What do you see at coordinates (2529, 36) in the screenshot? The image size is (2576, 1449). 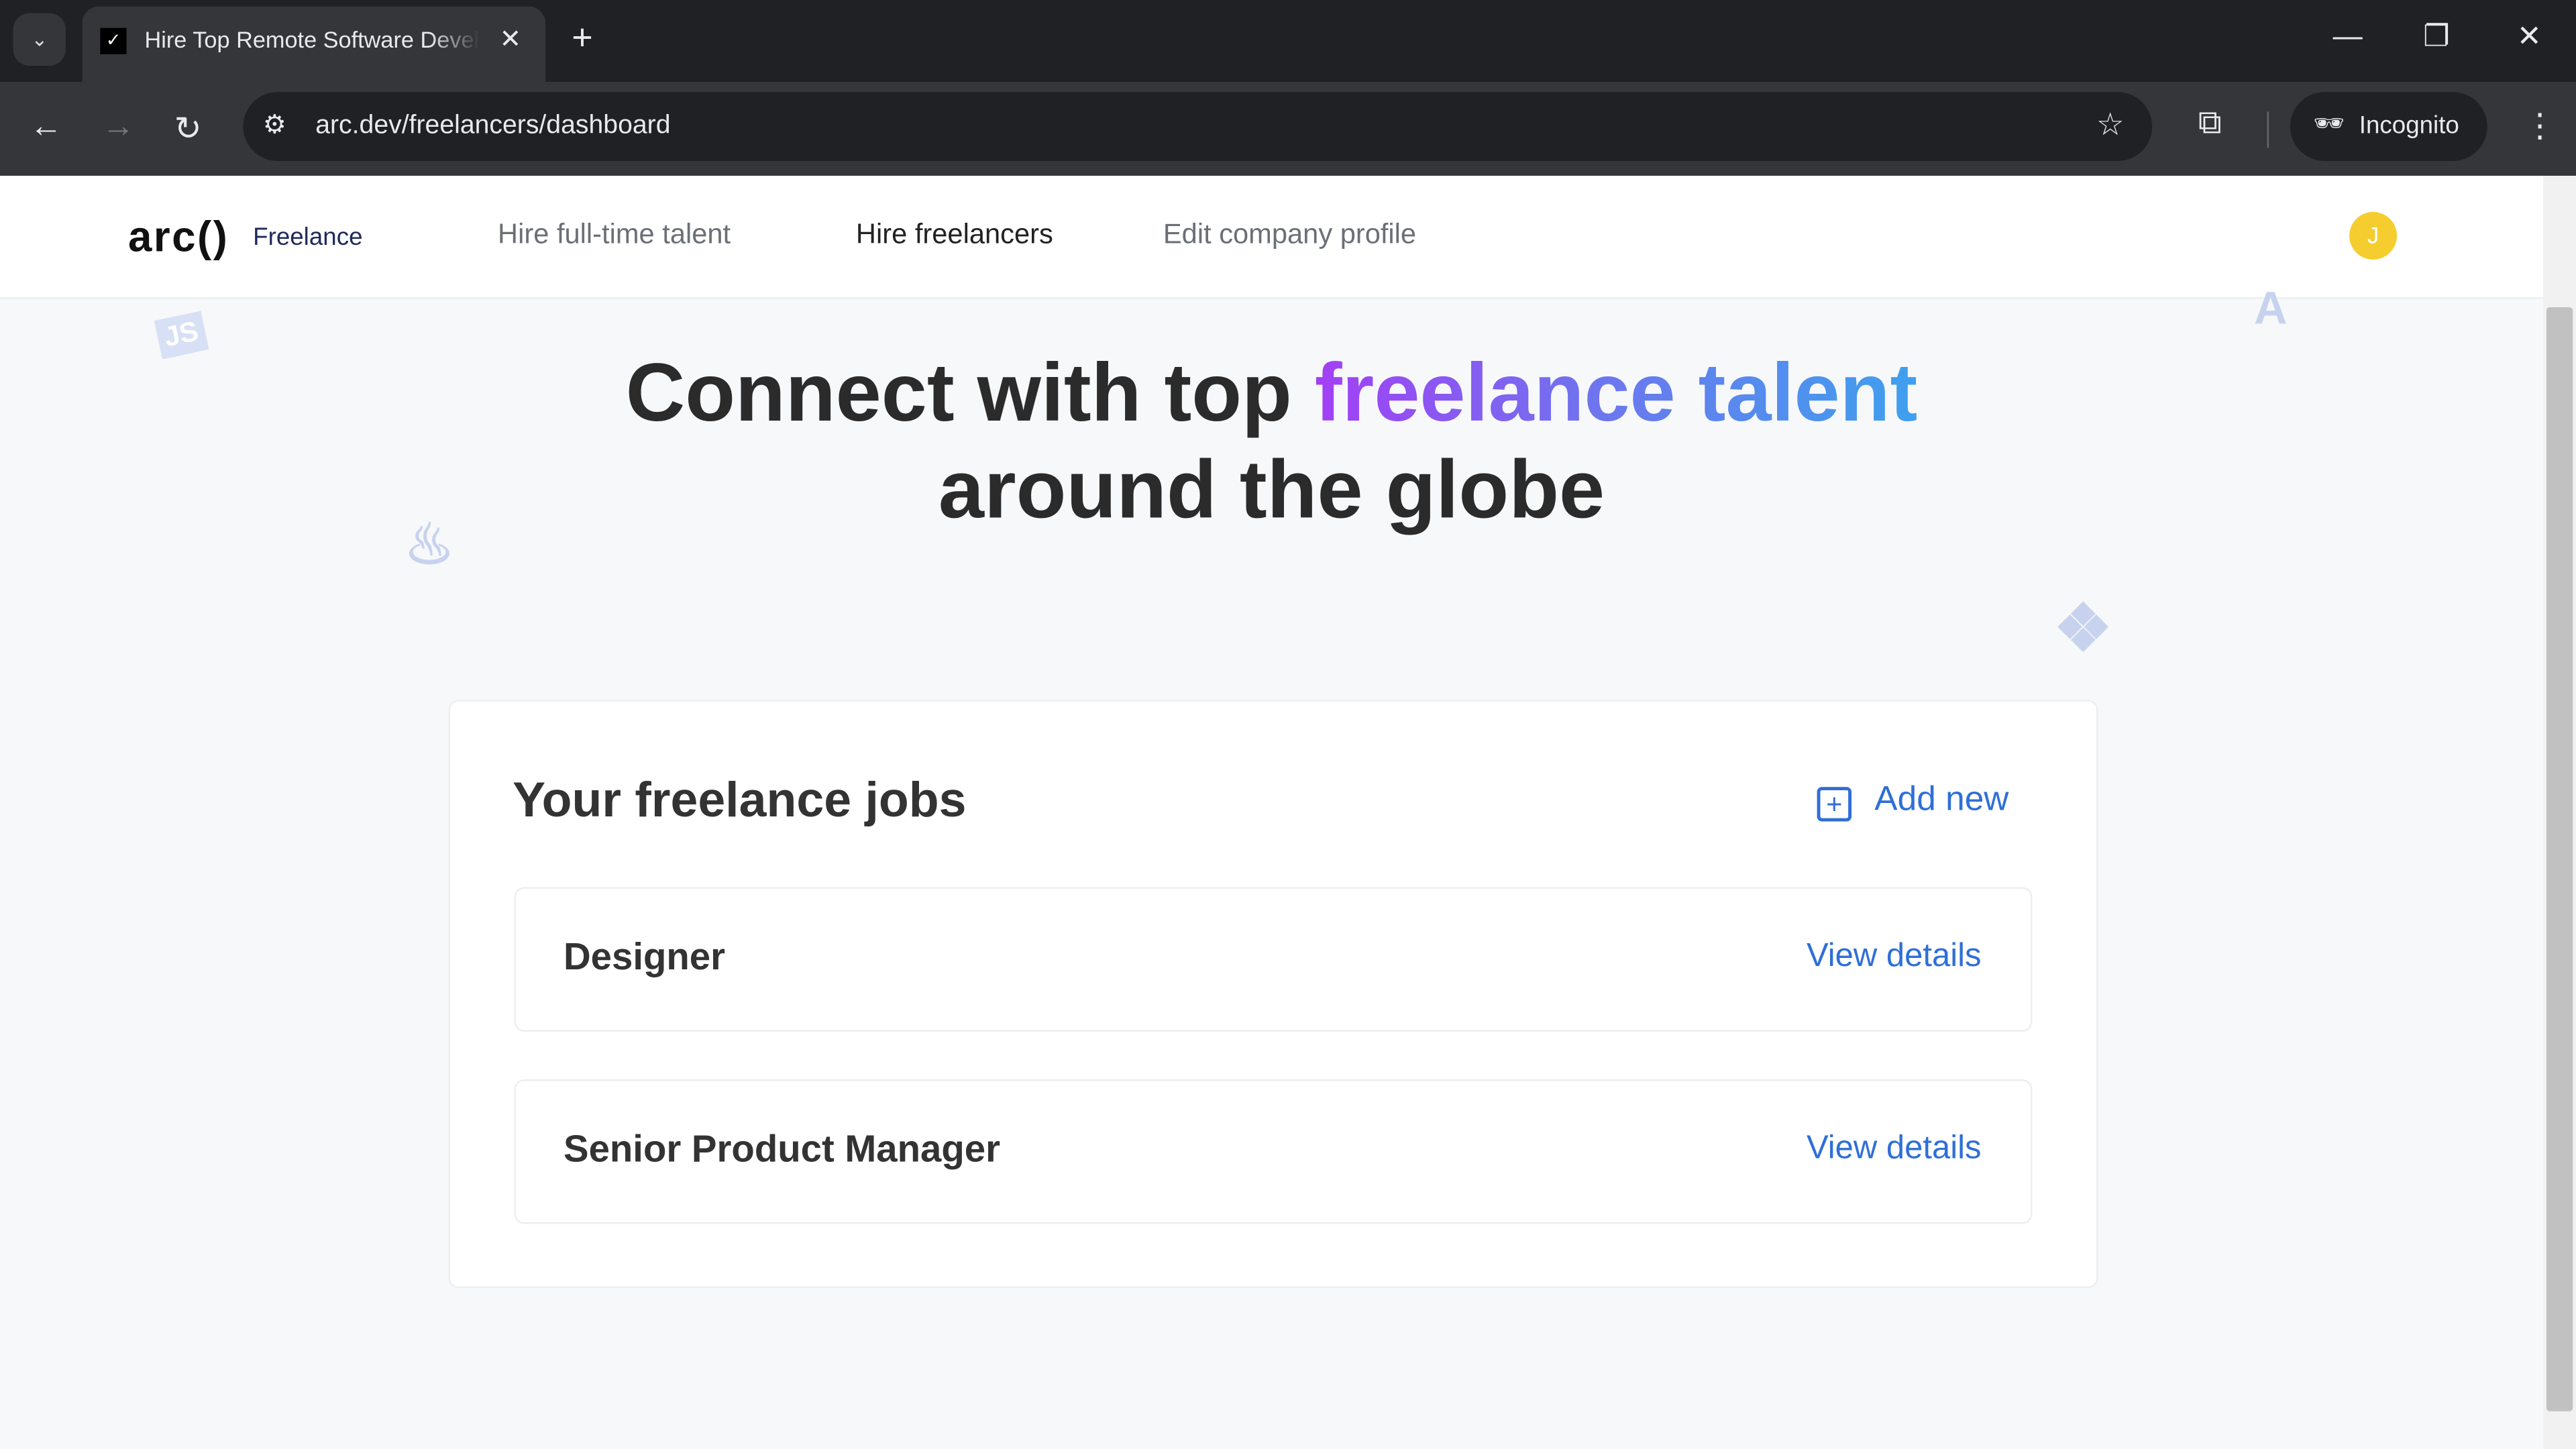 I see `close-window-icon: ✕` at bounding box center [2529, 36].